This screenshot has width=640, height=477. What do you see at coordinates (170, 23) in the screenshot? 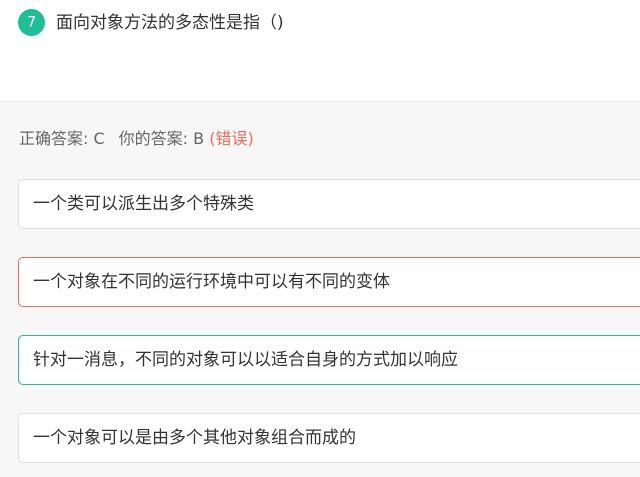
I see `question-text: 面向对象方法的多态性是指（)` at bounding box center [170, 23].